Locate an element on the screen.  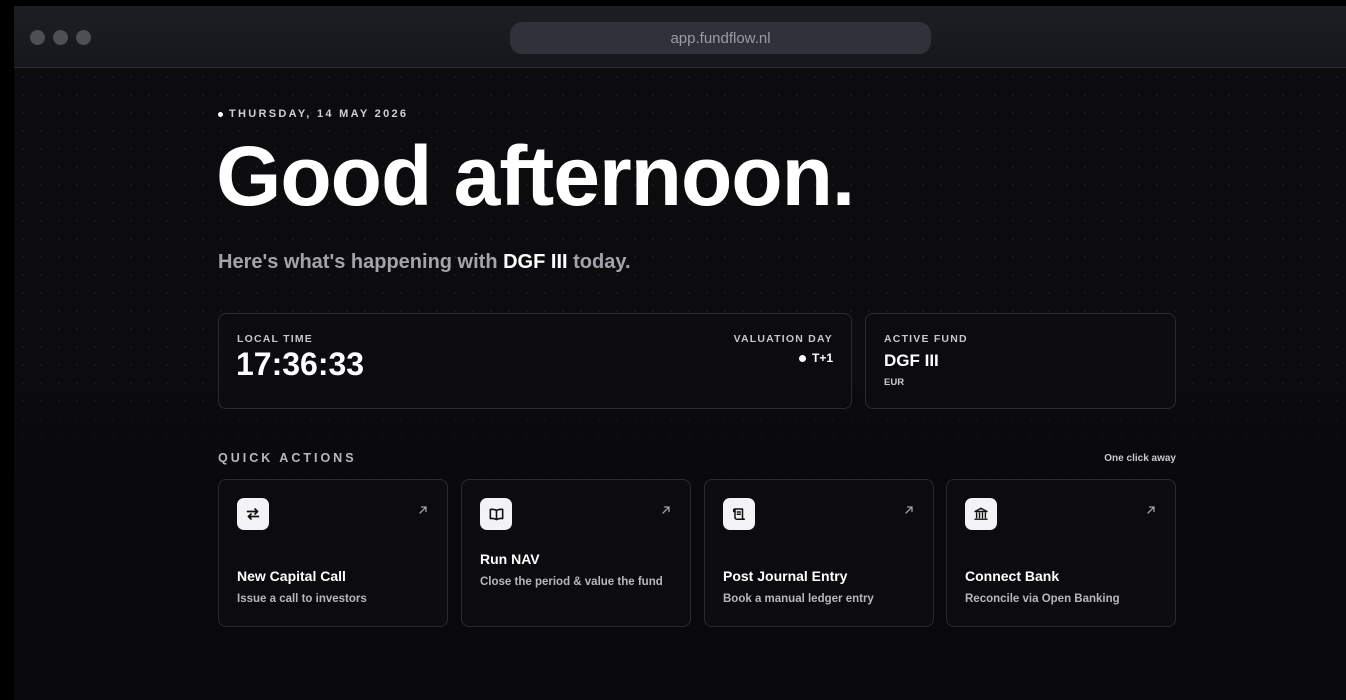
current-date: THURSDAY, 14 MAY 2026 is located at coordinates (313, 114).